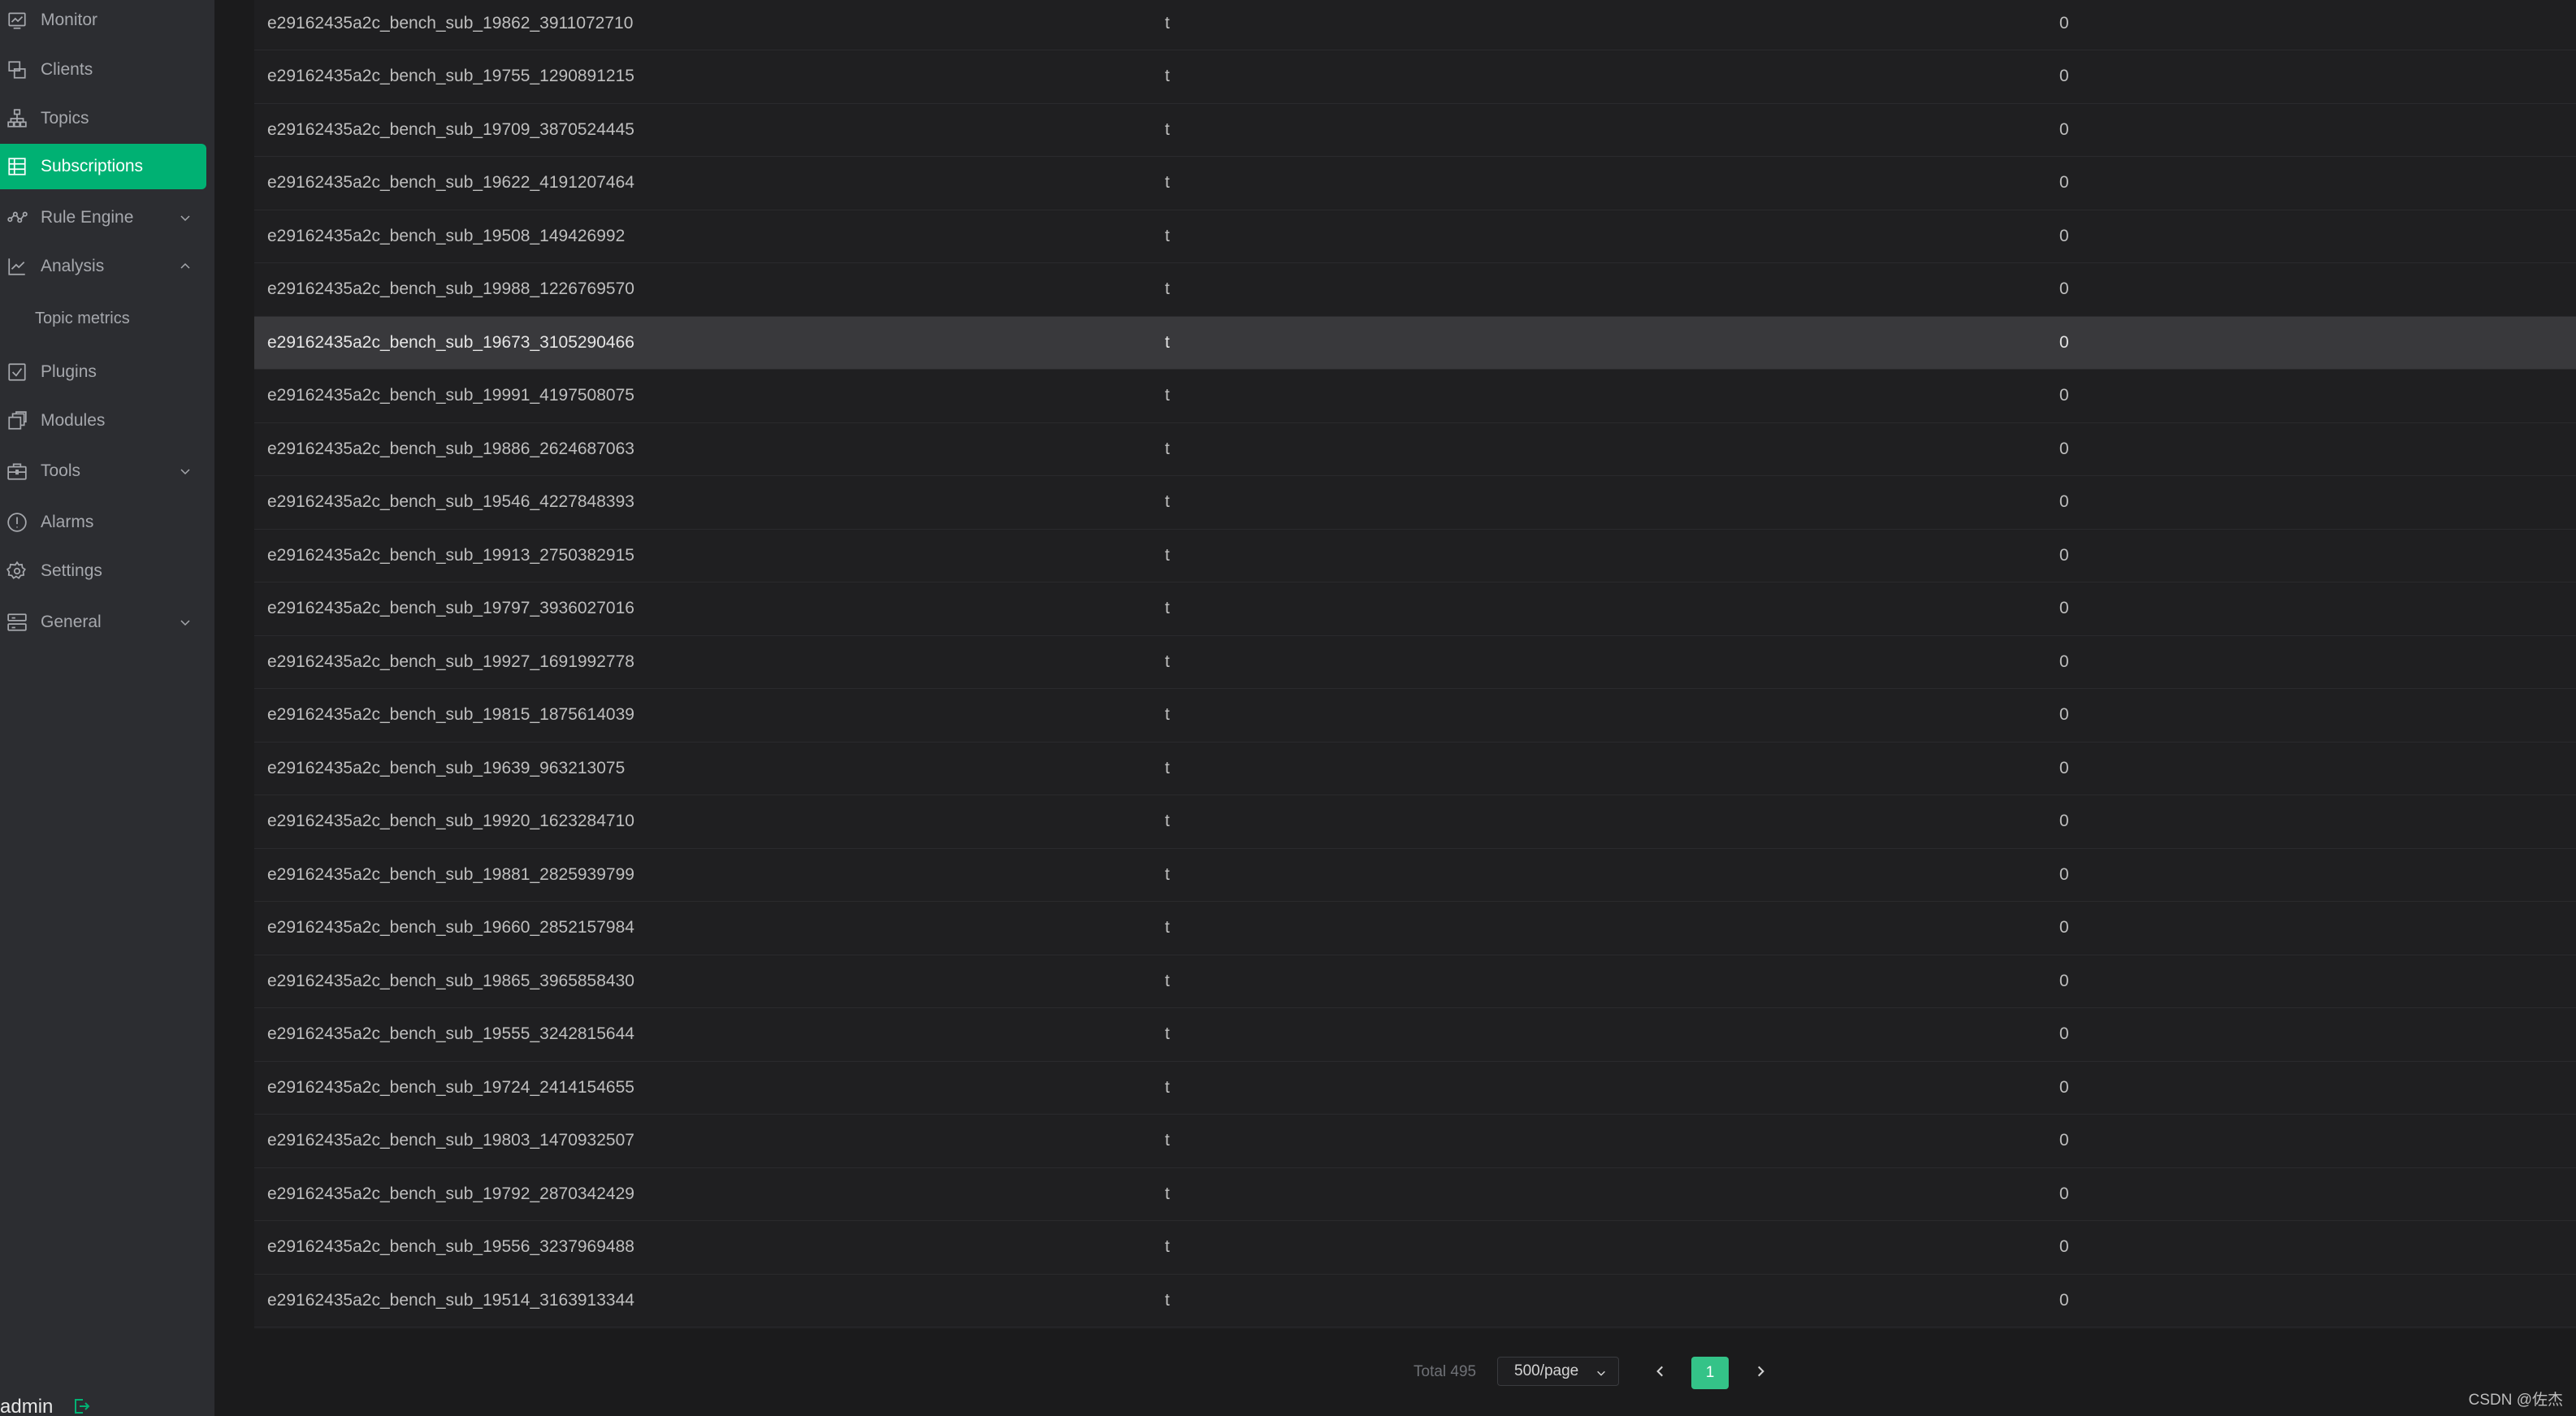 Image resolution: width=2576 pixels, height=1416 pixels. I want to click on analysis-icon, so click(17, 266).